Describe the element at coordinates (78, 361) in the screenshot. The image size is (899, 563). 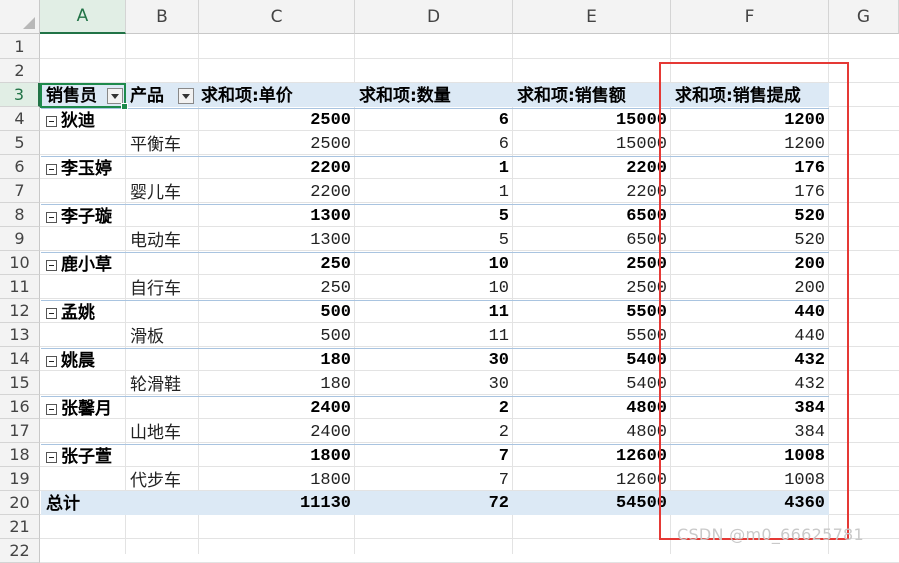
I see `pivot-row-label-text: 姚晨` at that location.